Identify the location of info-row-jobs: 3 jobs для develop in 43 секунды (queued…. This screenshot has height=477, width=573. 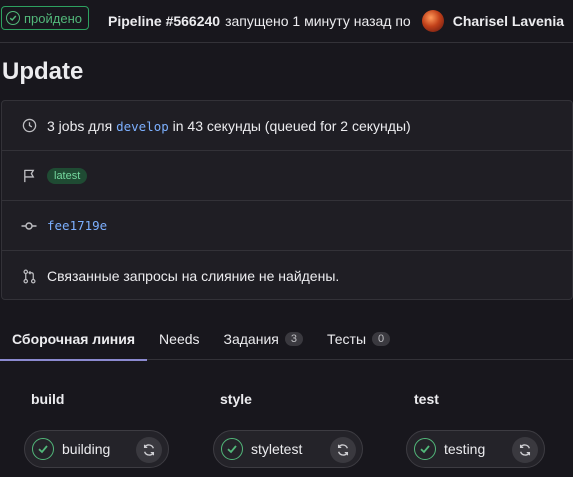
(287, 126).